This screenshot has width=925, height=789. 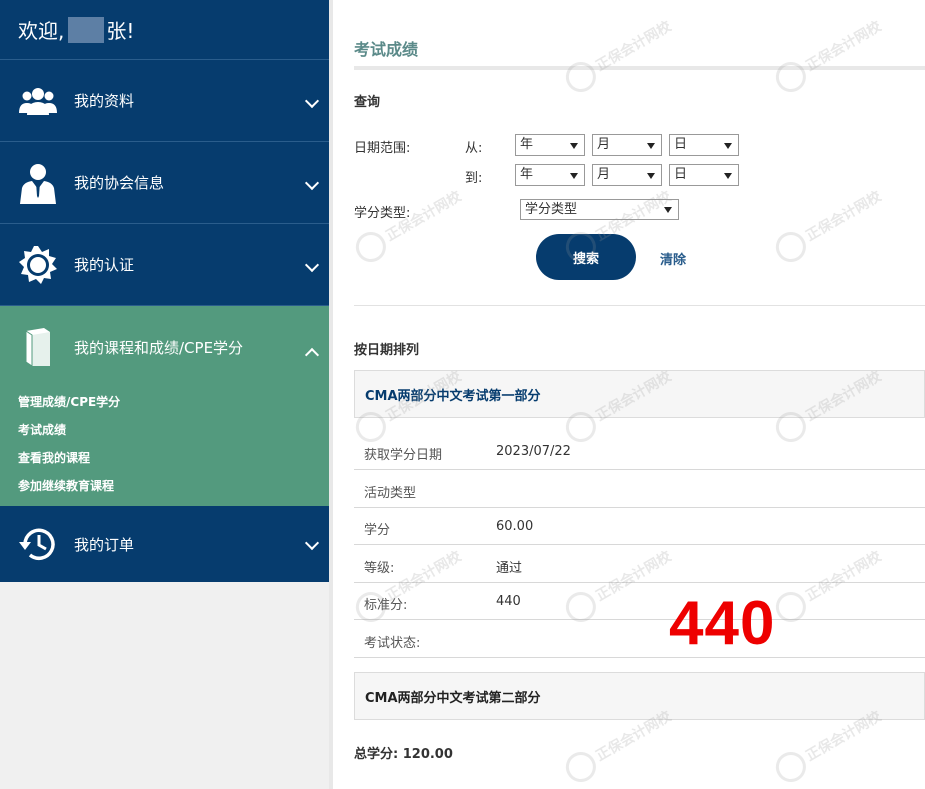 I want to click on row-value: 60.00, so click(x=515, y=526).